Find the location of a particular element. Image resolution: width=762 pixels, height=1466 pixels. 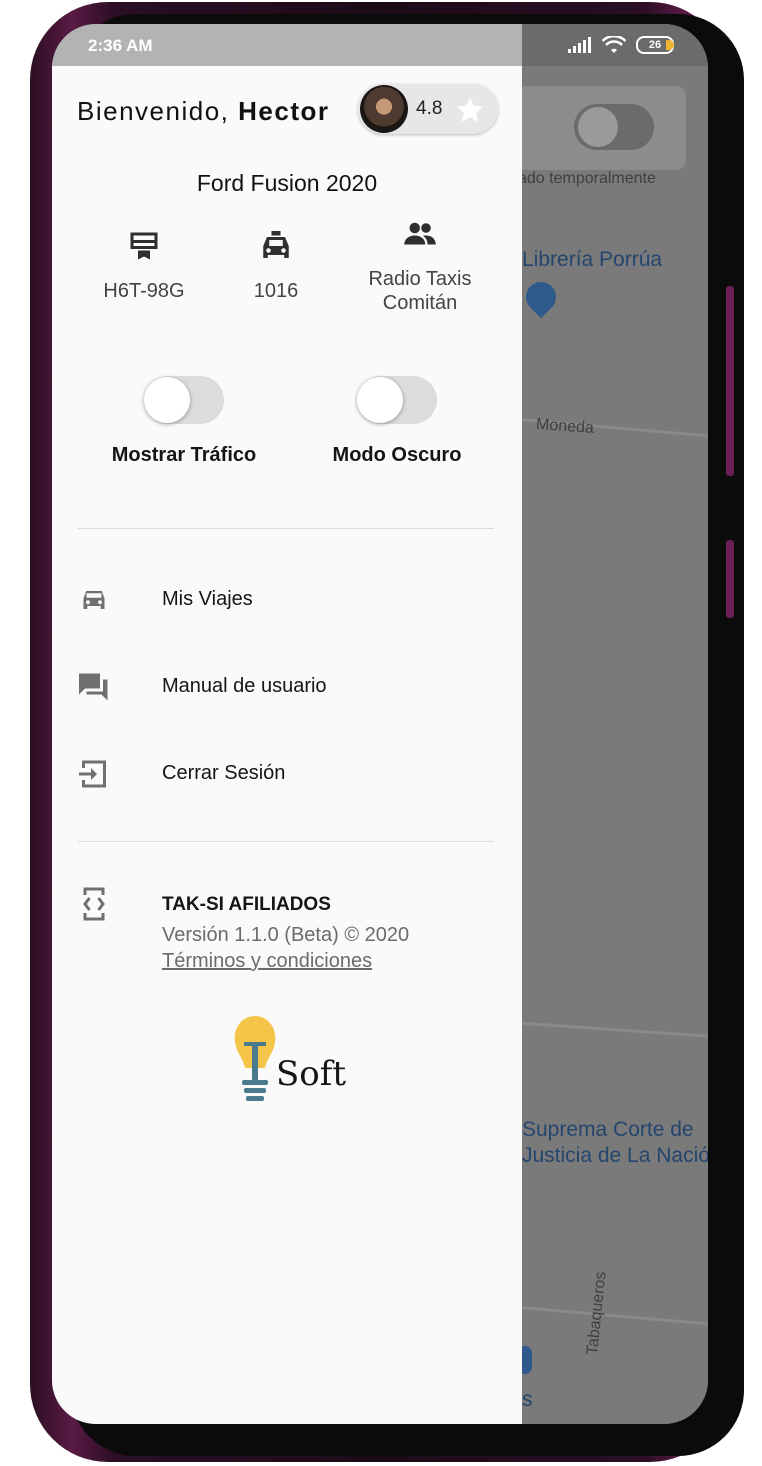

status-icons: 26 is located at coordinates (621, 45).